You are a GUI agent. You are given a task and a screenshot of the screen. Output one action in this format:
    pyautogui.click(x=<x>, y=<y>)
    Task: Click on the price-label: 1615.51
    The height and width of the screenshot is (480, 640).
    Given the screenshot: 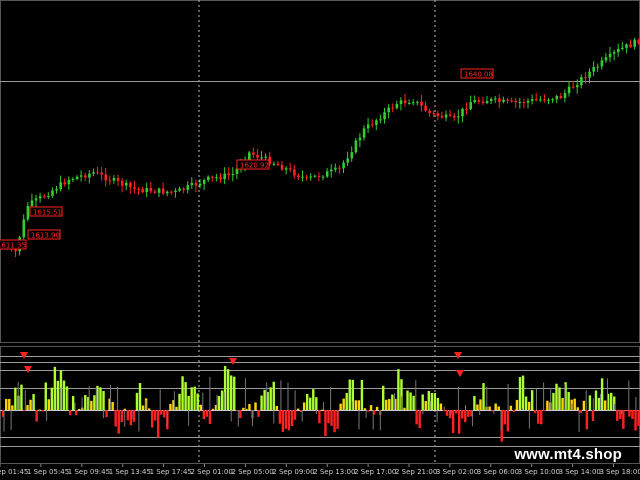 What is the action you would take?
    pyautogui.click(x=47, y=213)
    